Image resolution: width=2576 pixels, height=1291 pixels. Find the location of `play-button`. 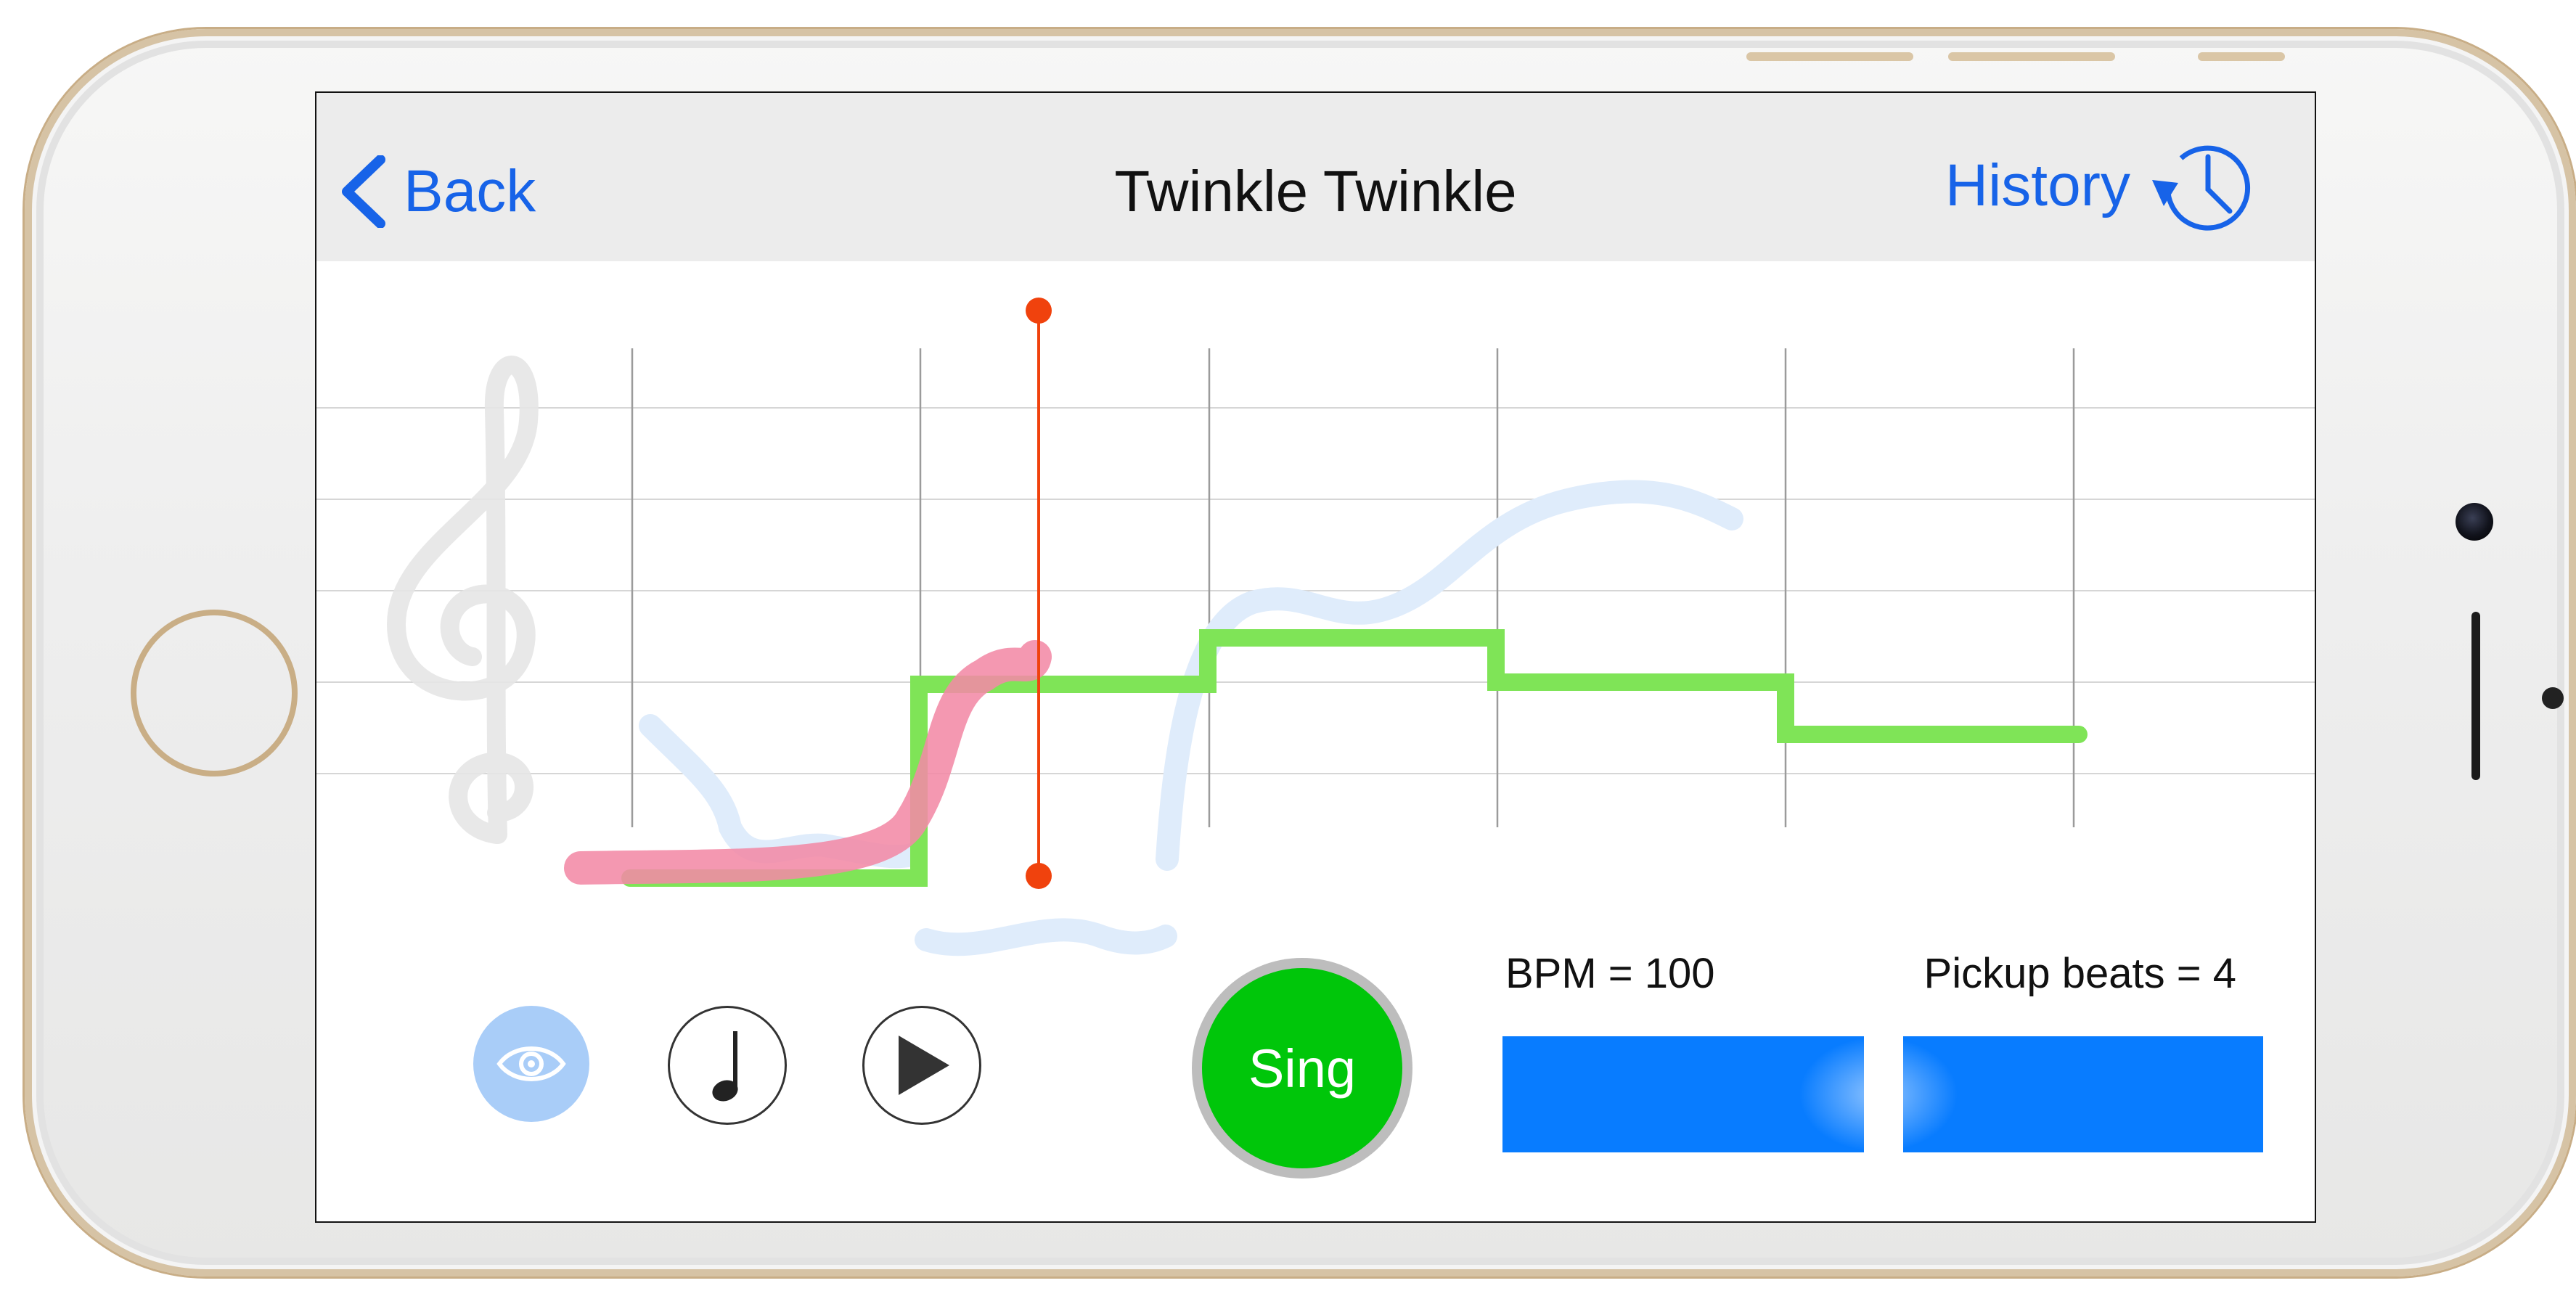

play-button is located at coordinates (921, 1065).